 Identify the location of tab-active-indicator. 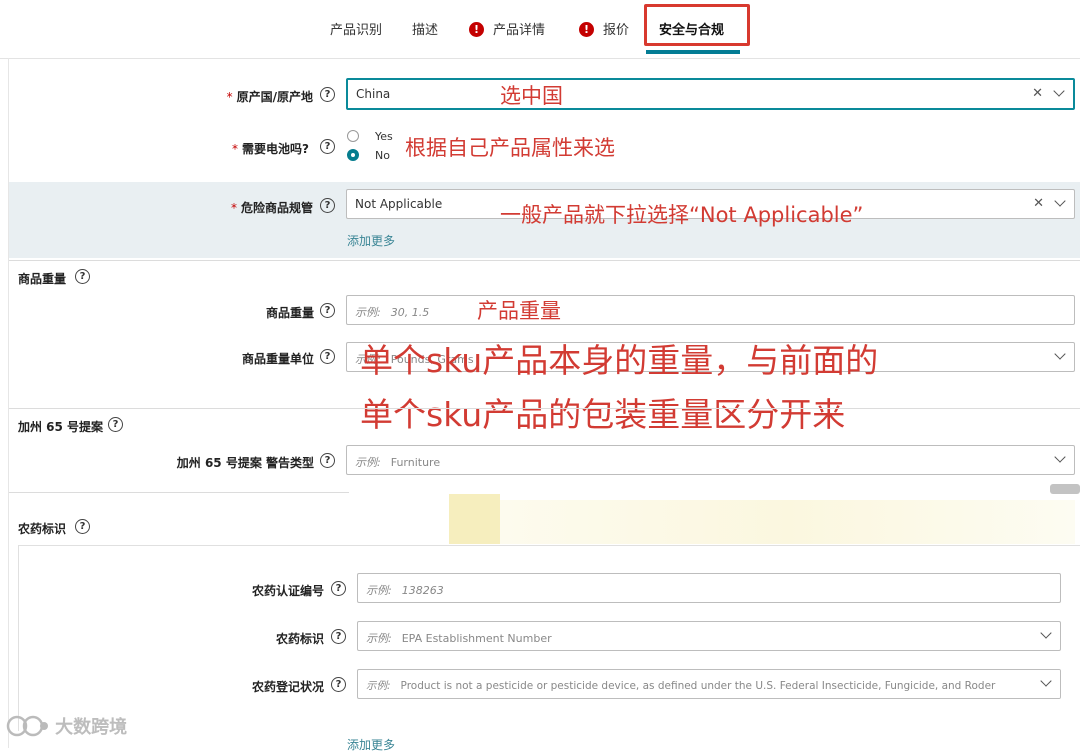
(693, 52).